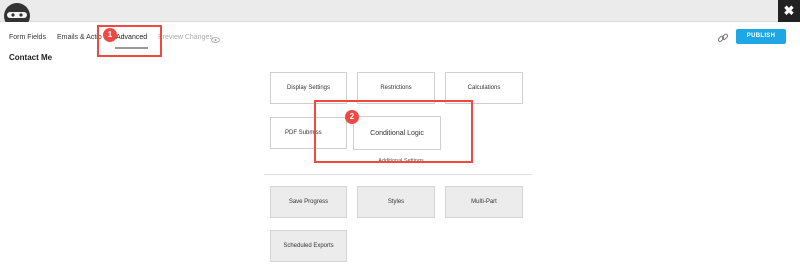 This screenshot has height=279, width=800. I want to click on tab-preview-changes: Preview Changes, so click(185, 37).